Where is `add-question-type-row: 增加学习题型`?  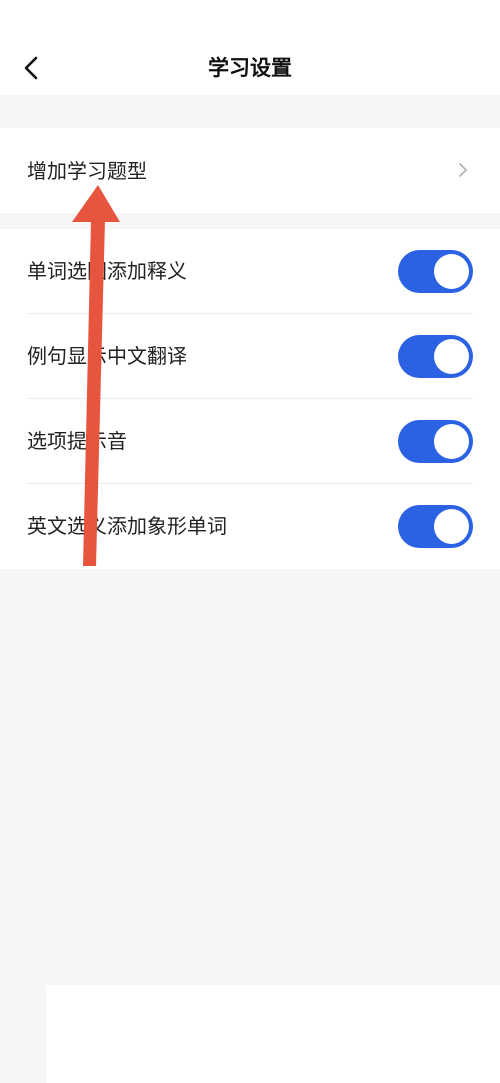 add-question-type-row: 增加学习题型 is located at coordinates (250, 170).